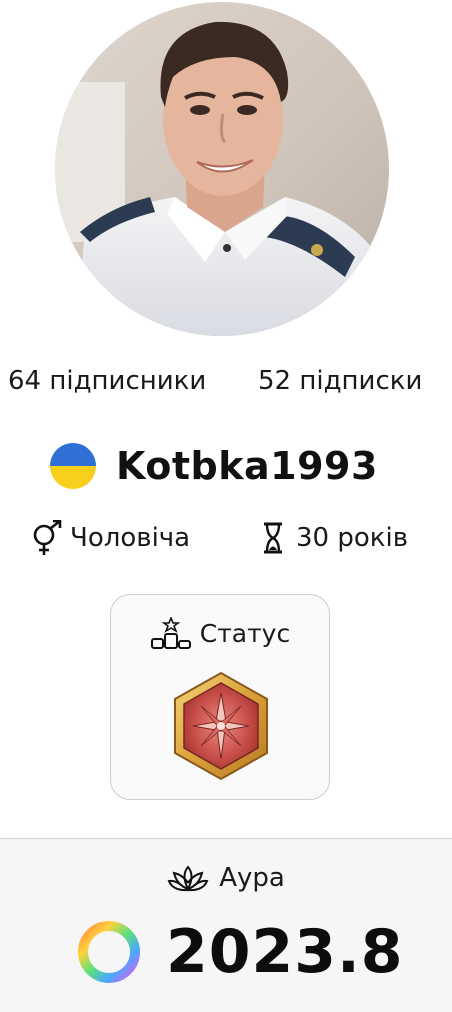 The height and width of the screenshot is (1012, 452). Describe the element at coordinates (73, 466) in the screenshot. I see `ukraine-flag-icon` at that location.